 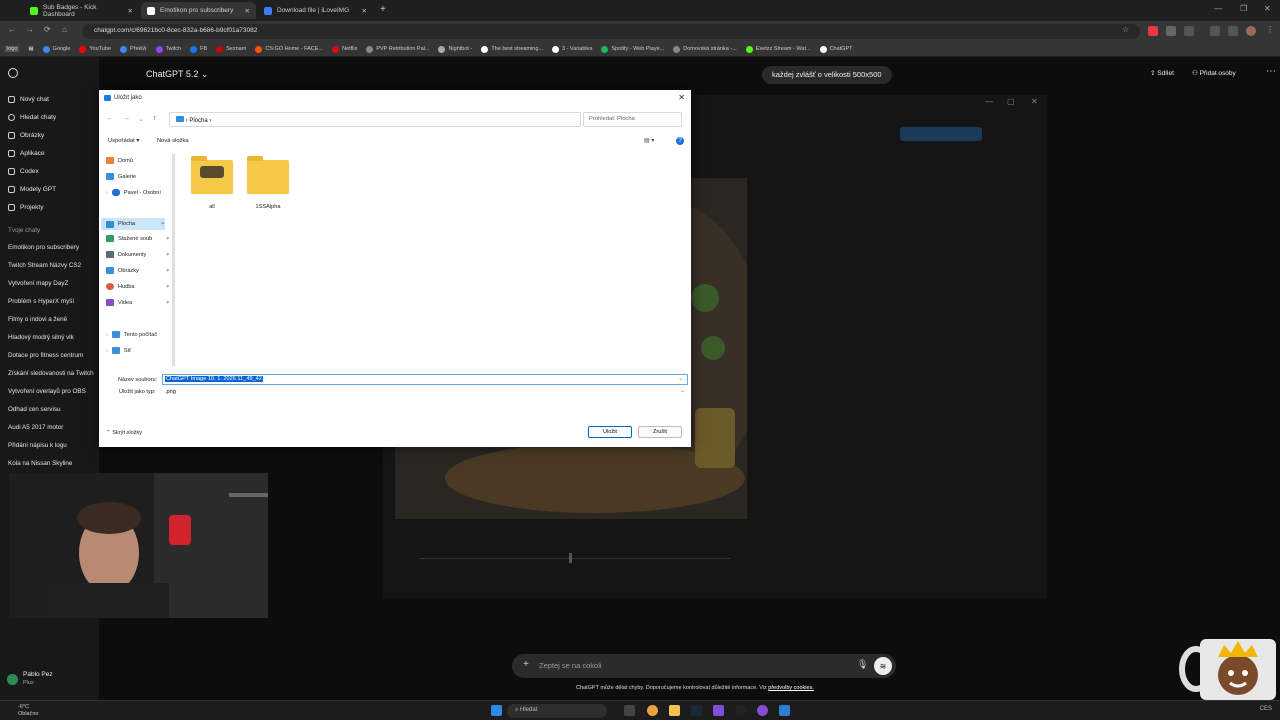 I want to click on filename-input: ChatGPT Image 10. 1. 2026 11_49_42 ⌄, so click(x=425, y=379).